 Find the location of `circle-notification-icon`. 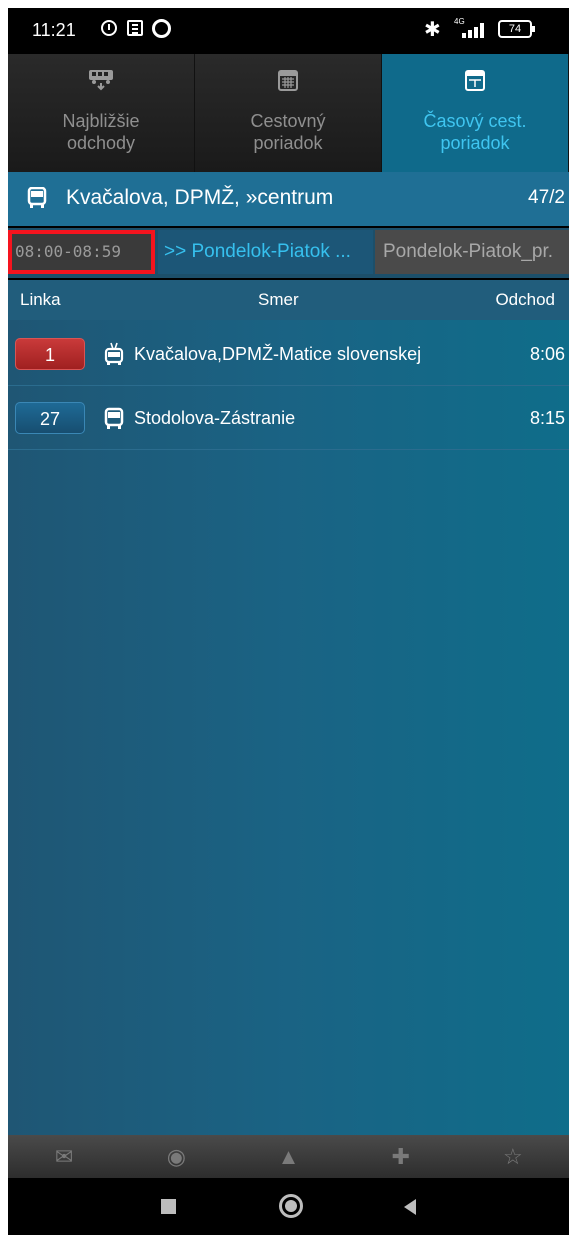

circle-notification-icon is located at coordinates (161, 28).